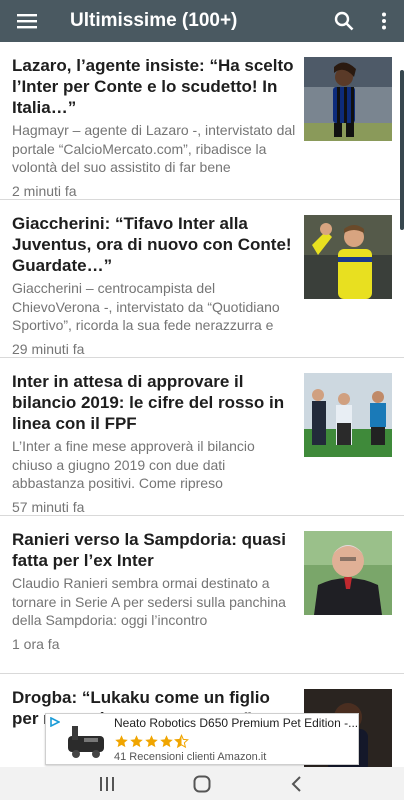  I want to click on adchoices-icon, so click(55, 722).